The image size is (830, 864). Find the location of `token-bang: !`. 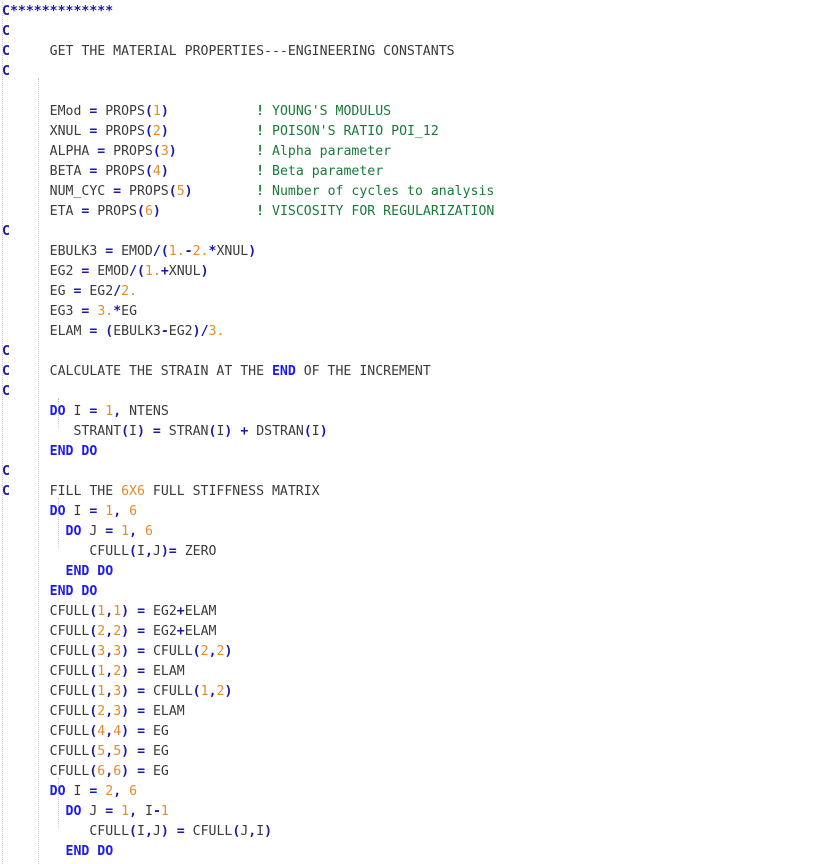

token-bang: ! is located at coordinates (260, 151).